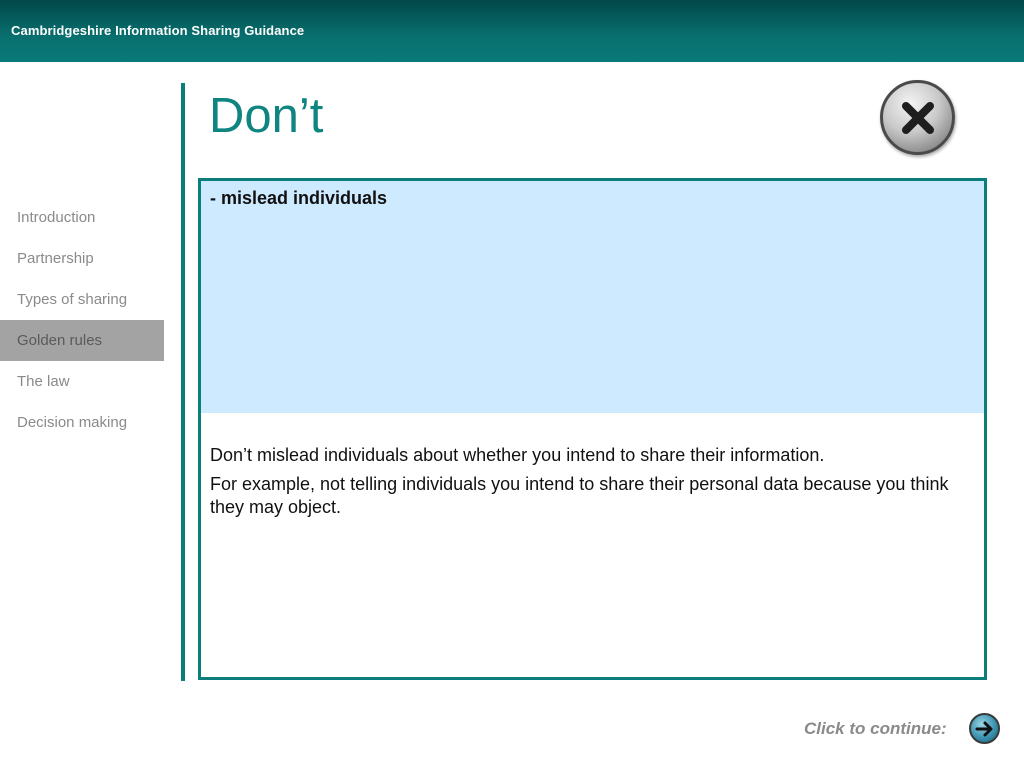  I want to click on close-x-icon, so click(918, 118).